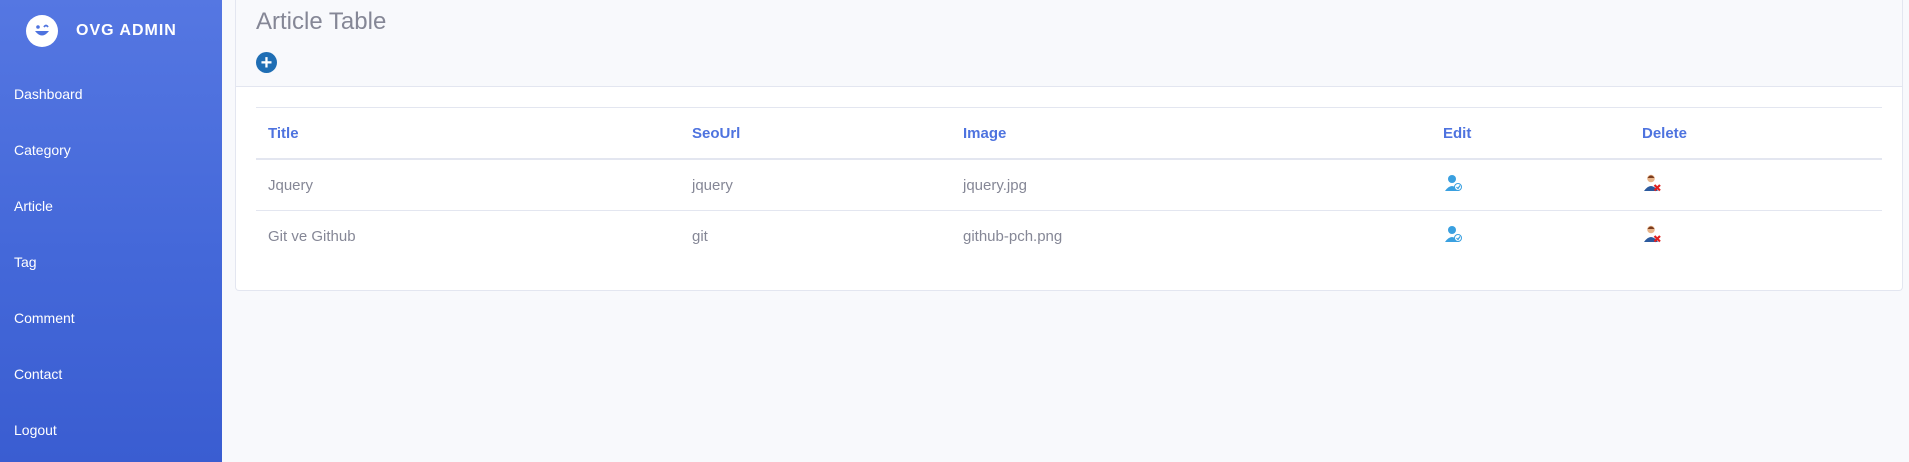 This screenshot has height=462, width=1909. Describe the element at coordinates (815, 185) in the screenshot. I see `cell-seourl: jquery` at that location.